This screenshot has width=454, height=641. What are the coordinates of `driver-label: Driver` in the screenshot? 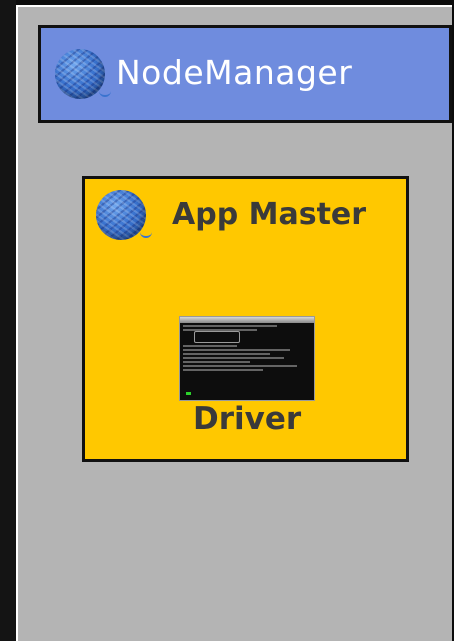 It's located at (247, 419).